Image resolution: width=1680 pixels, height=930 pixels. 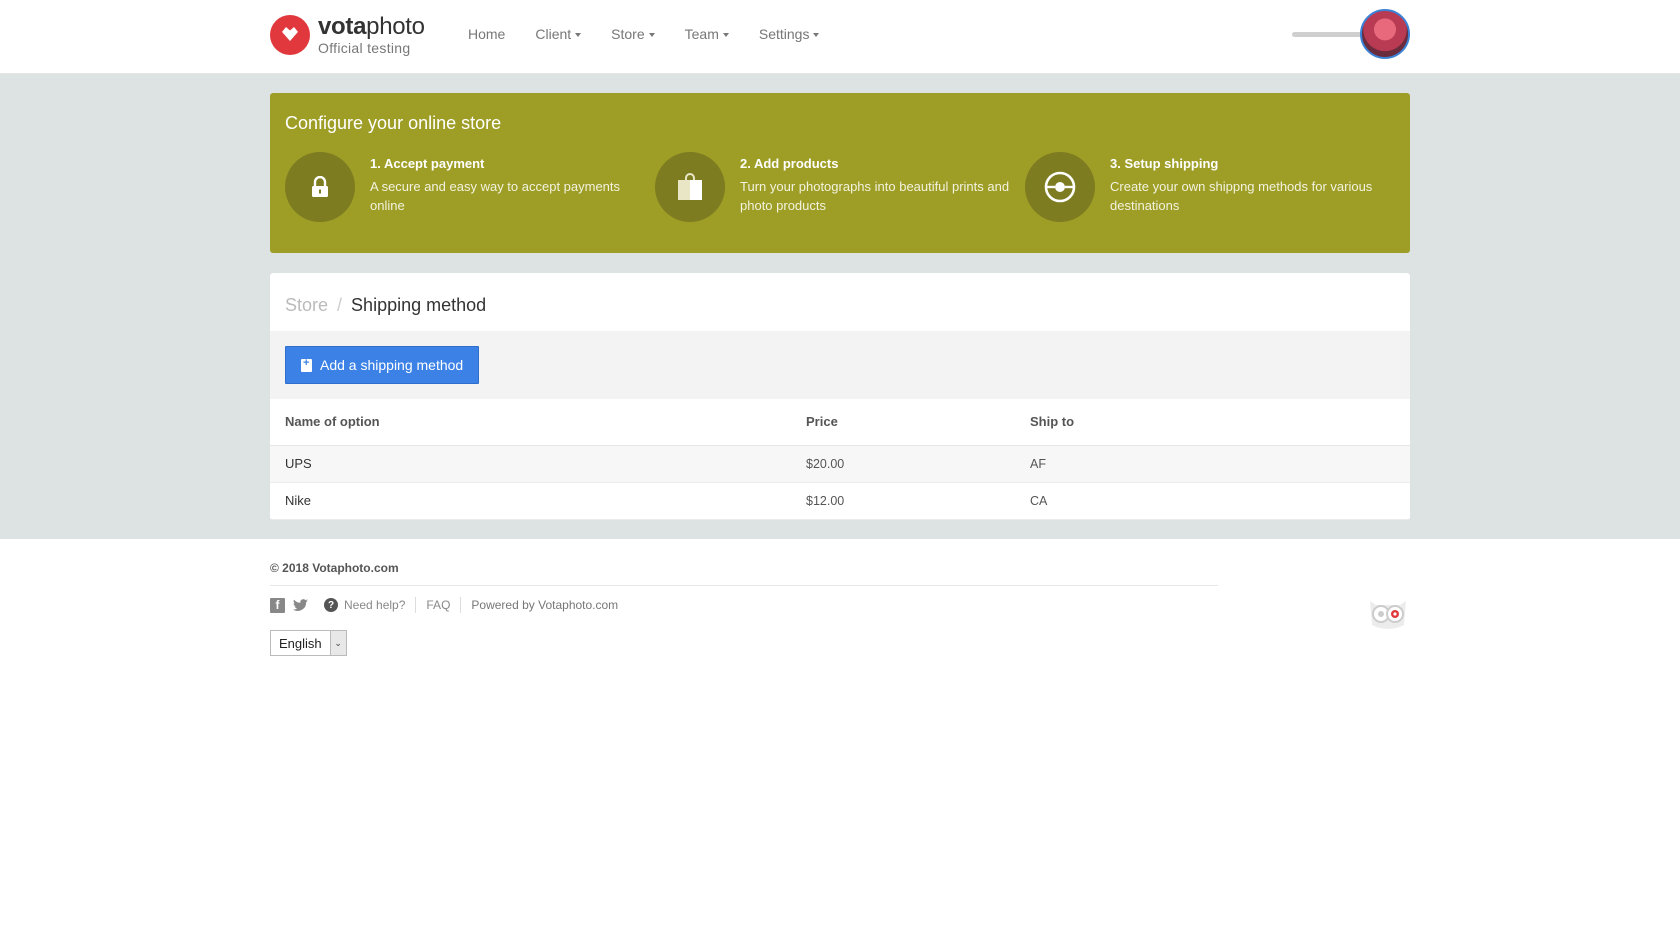 What do you see at coordinates (789, 34) in the screenshot?
I see `nav-settings-dropdown: Settings` at bounding box center [789, 34].